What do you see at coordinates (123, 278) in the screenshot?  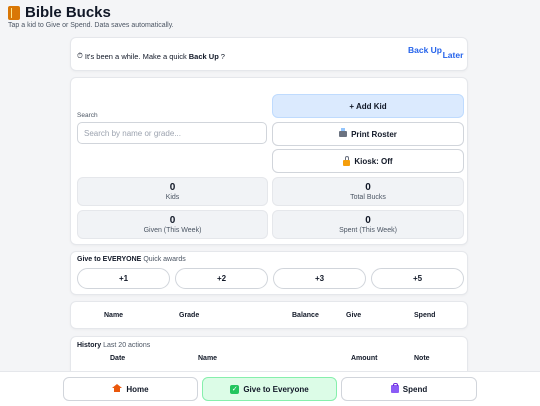 I see `give-plus-1-button: +1` at bounding box center [123, 278].